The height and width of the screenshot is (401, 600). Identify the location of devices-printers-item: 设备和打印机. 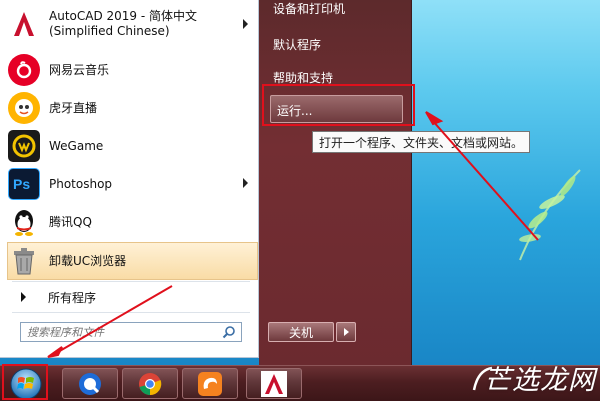
(309, 8).